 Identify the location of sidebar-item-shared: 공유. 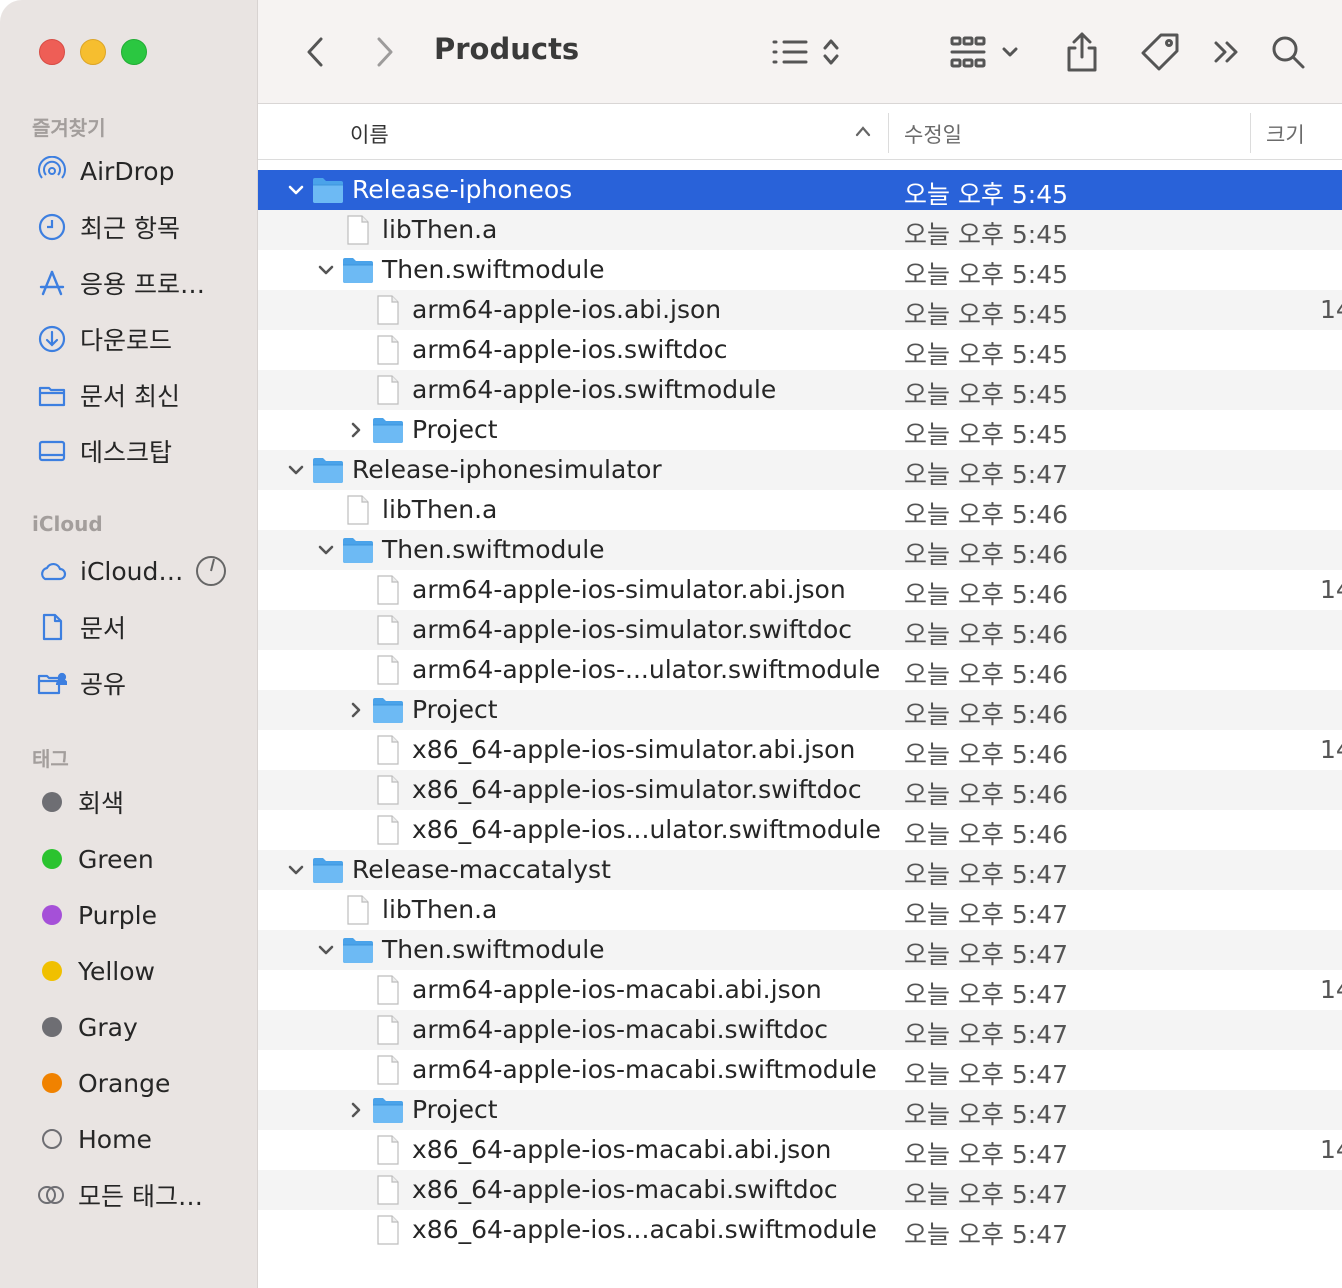
(81, 683).